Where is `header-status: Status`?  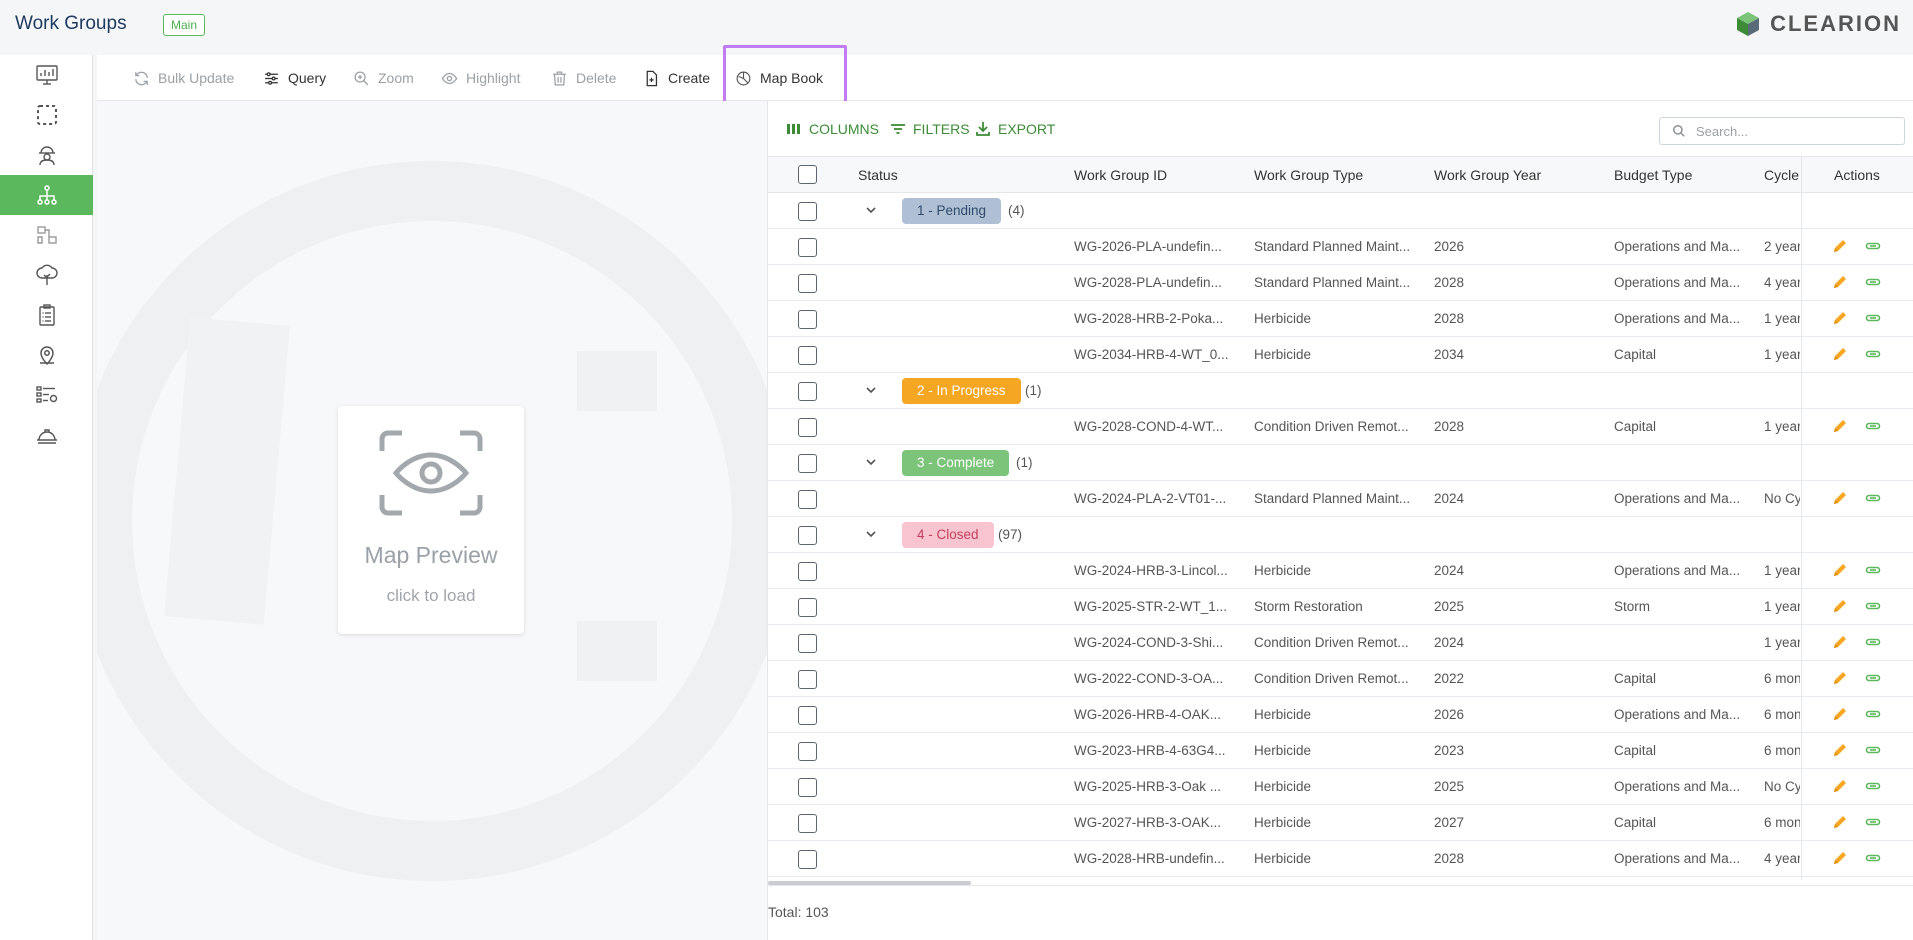
header-status: Status is located at coordinates (878, 175).